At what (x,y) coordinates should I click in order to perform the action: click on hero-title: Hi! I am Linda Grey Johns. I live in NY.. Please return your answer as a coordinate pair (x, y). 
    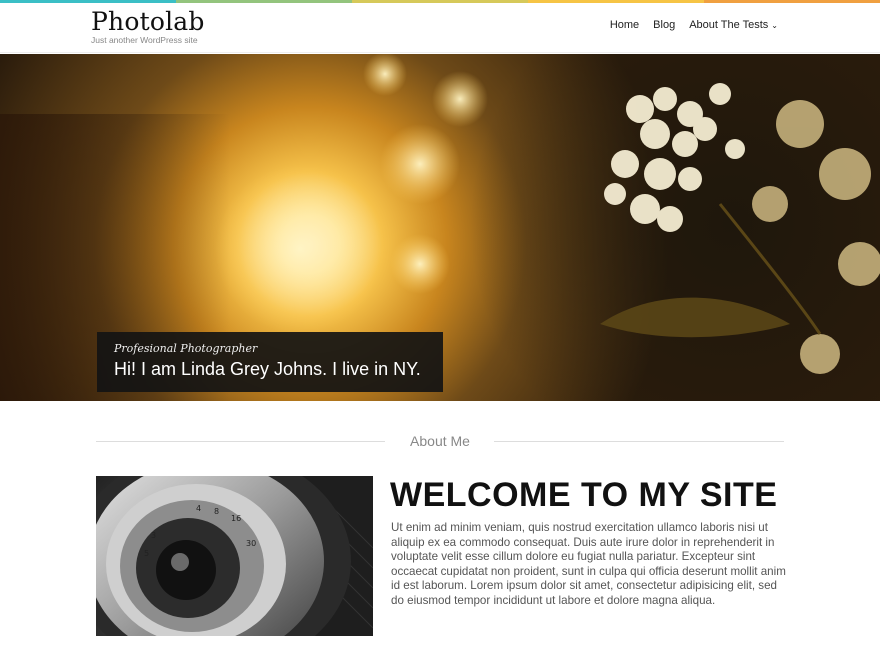
    Looking at the image, I should click on (267, 369).